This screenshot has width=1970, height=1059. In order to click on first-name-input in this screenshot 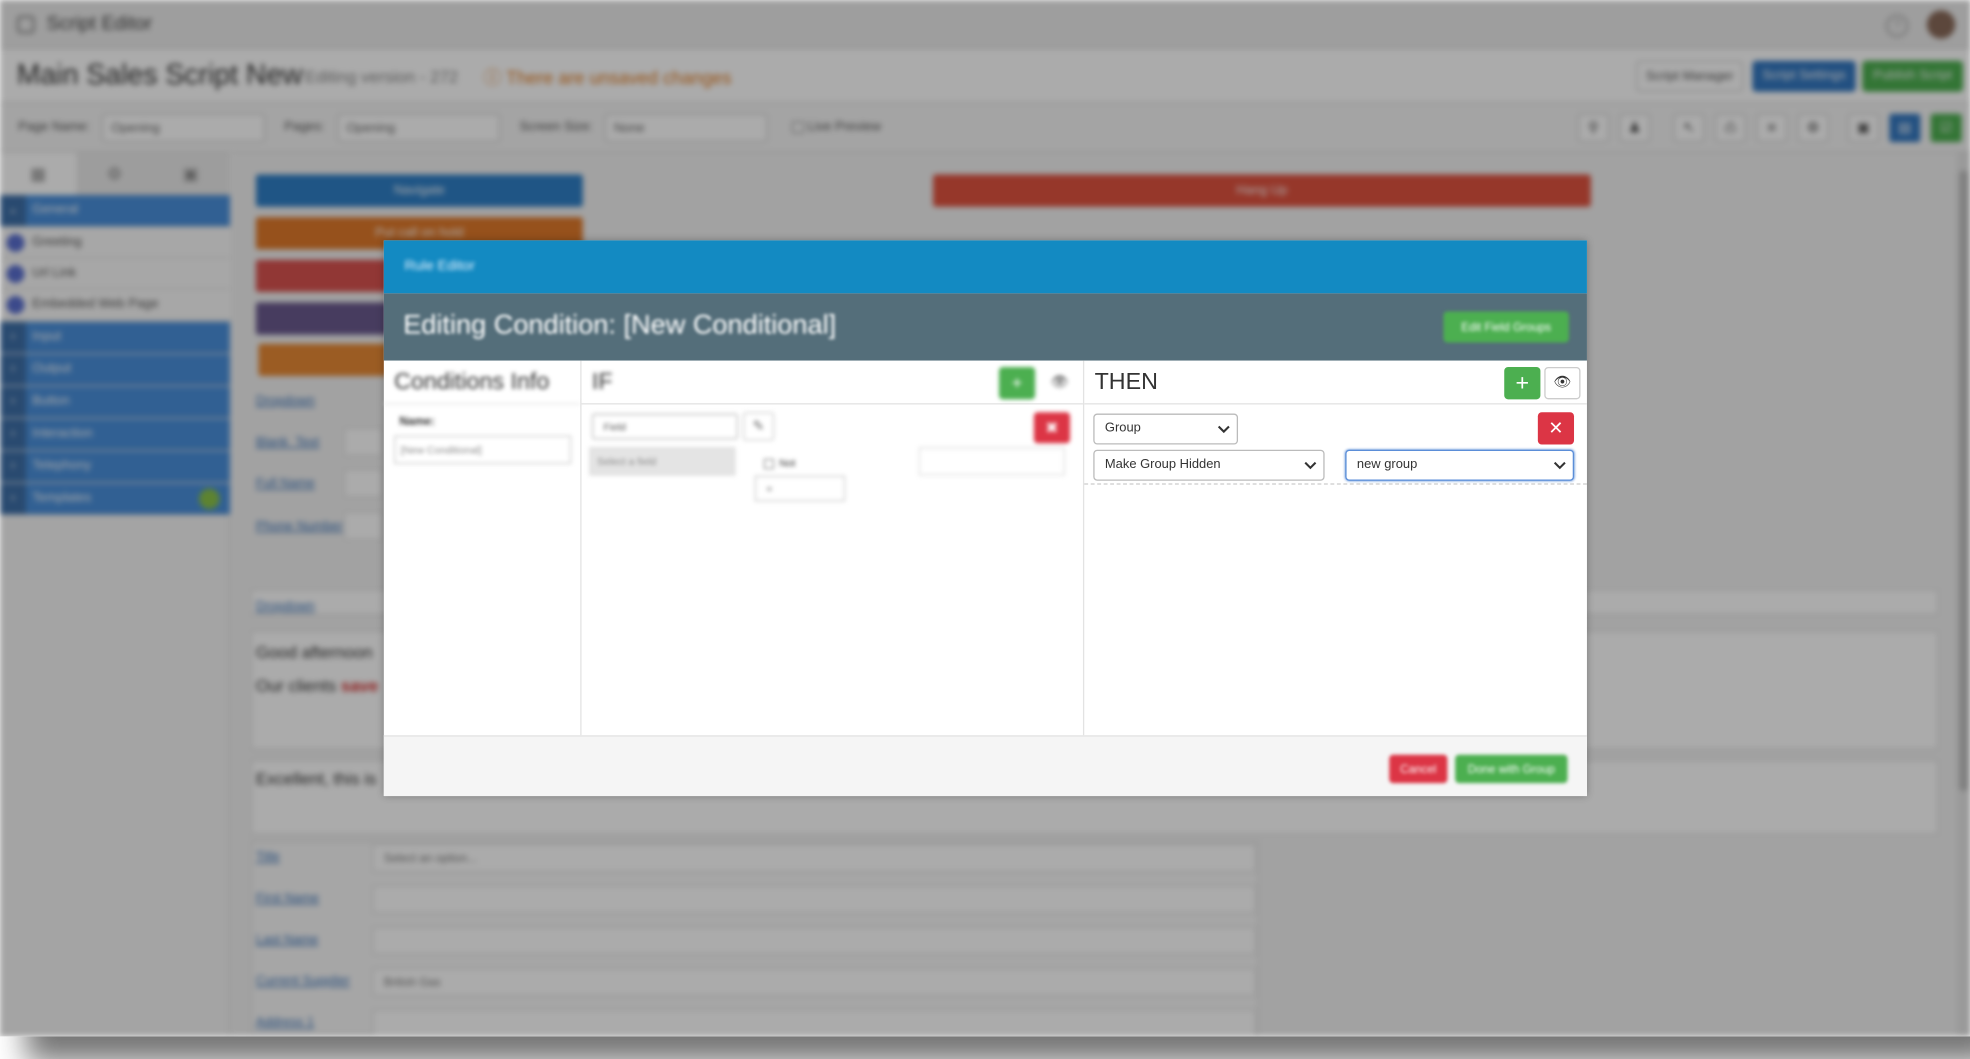, I will do `click(814, 899)`.